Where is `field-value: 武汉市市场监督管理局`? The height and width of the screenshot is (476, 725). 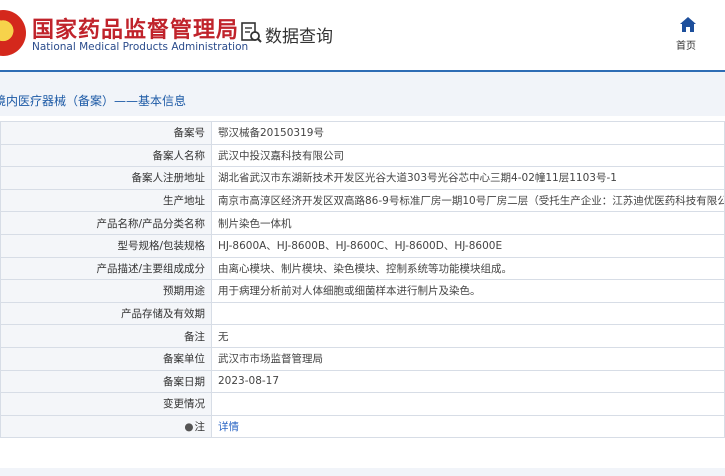 field-value: 武汉市市场监督管理局 is located at coordinates (468, 358).